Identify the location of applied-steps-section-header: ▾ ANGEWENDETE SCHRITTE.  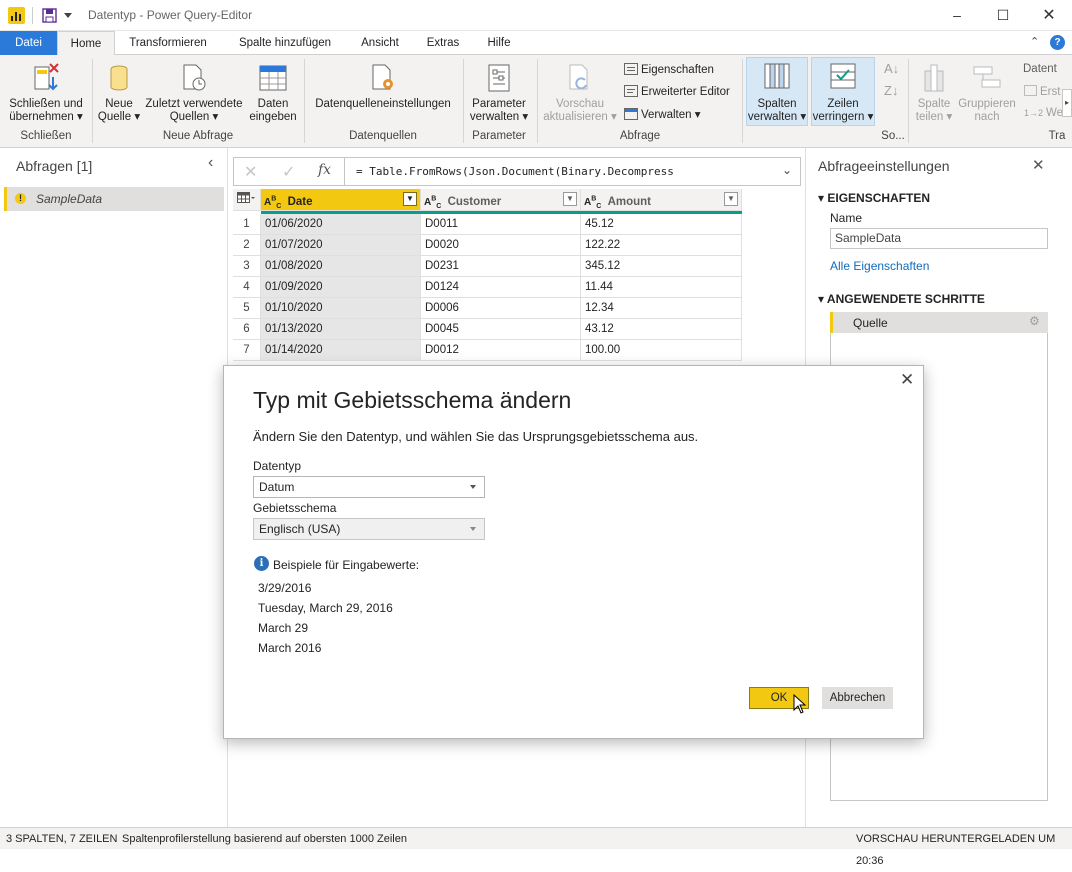
(901, 299).